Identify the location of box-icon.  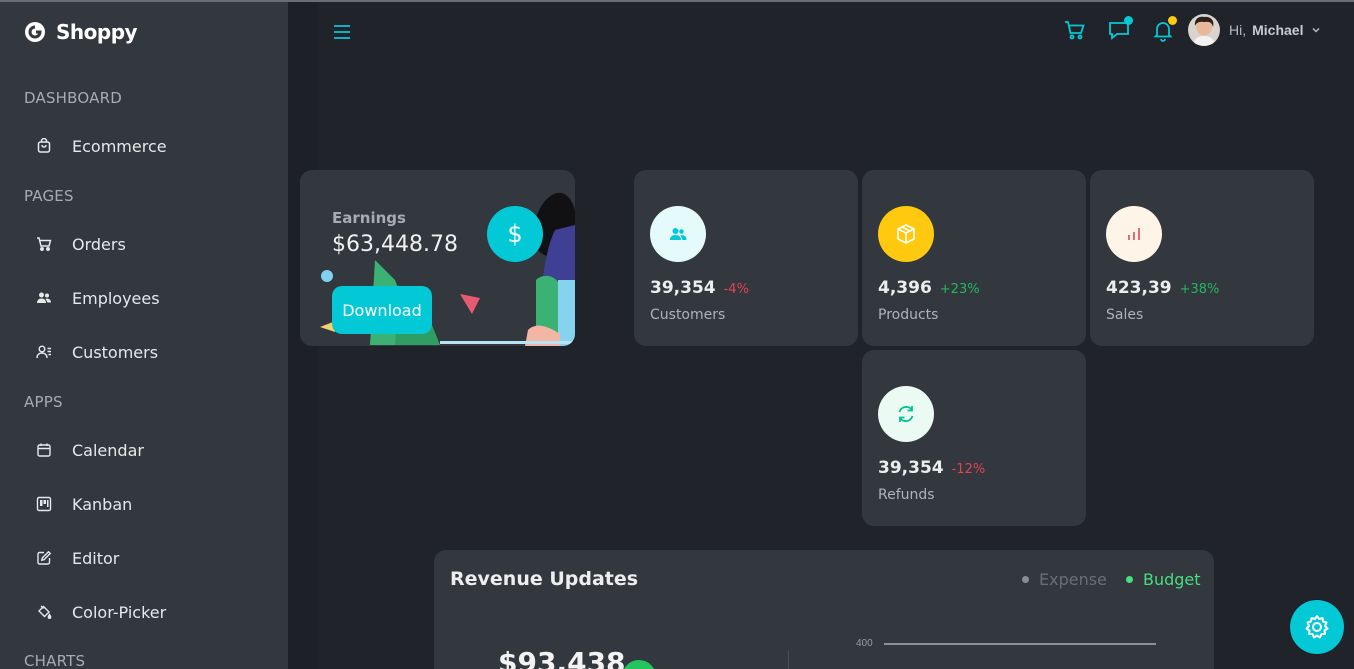
(906, 234).